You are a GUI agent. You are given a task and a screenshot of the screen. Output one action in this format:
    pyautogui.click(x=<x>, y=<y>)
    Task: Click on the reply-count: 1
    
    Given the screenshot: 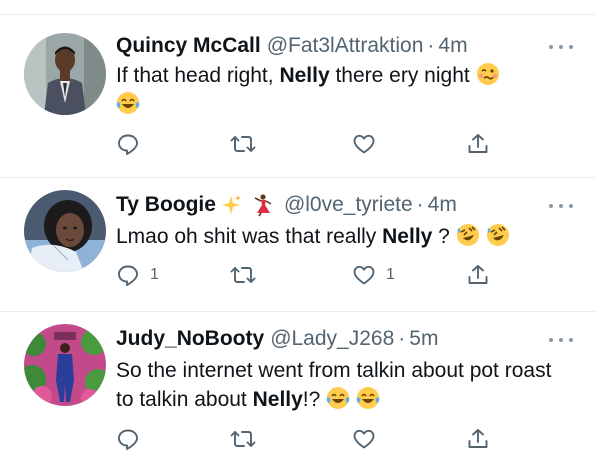 What is the action you would take?
    pyautogui.click(x=154, y=274)
    